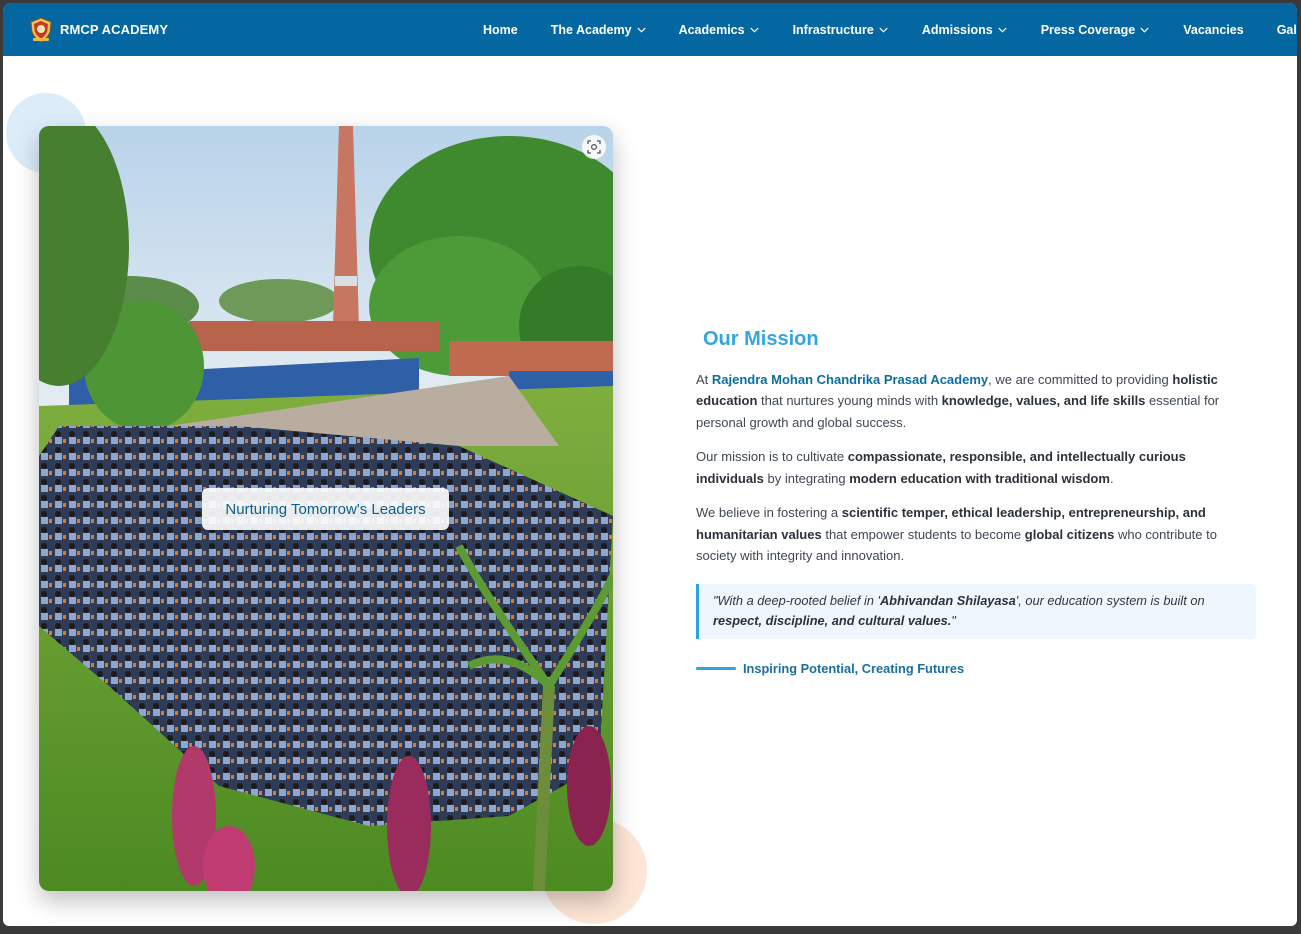 The height and width of the screenshot is (934, 1301). I want to click on nav-the-academy: The Academy, so click(598, 30).